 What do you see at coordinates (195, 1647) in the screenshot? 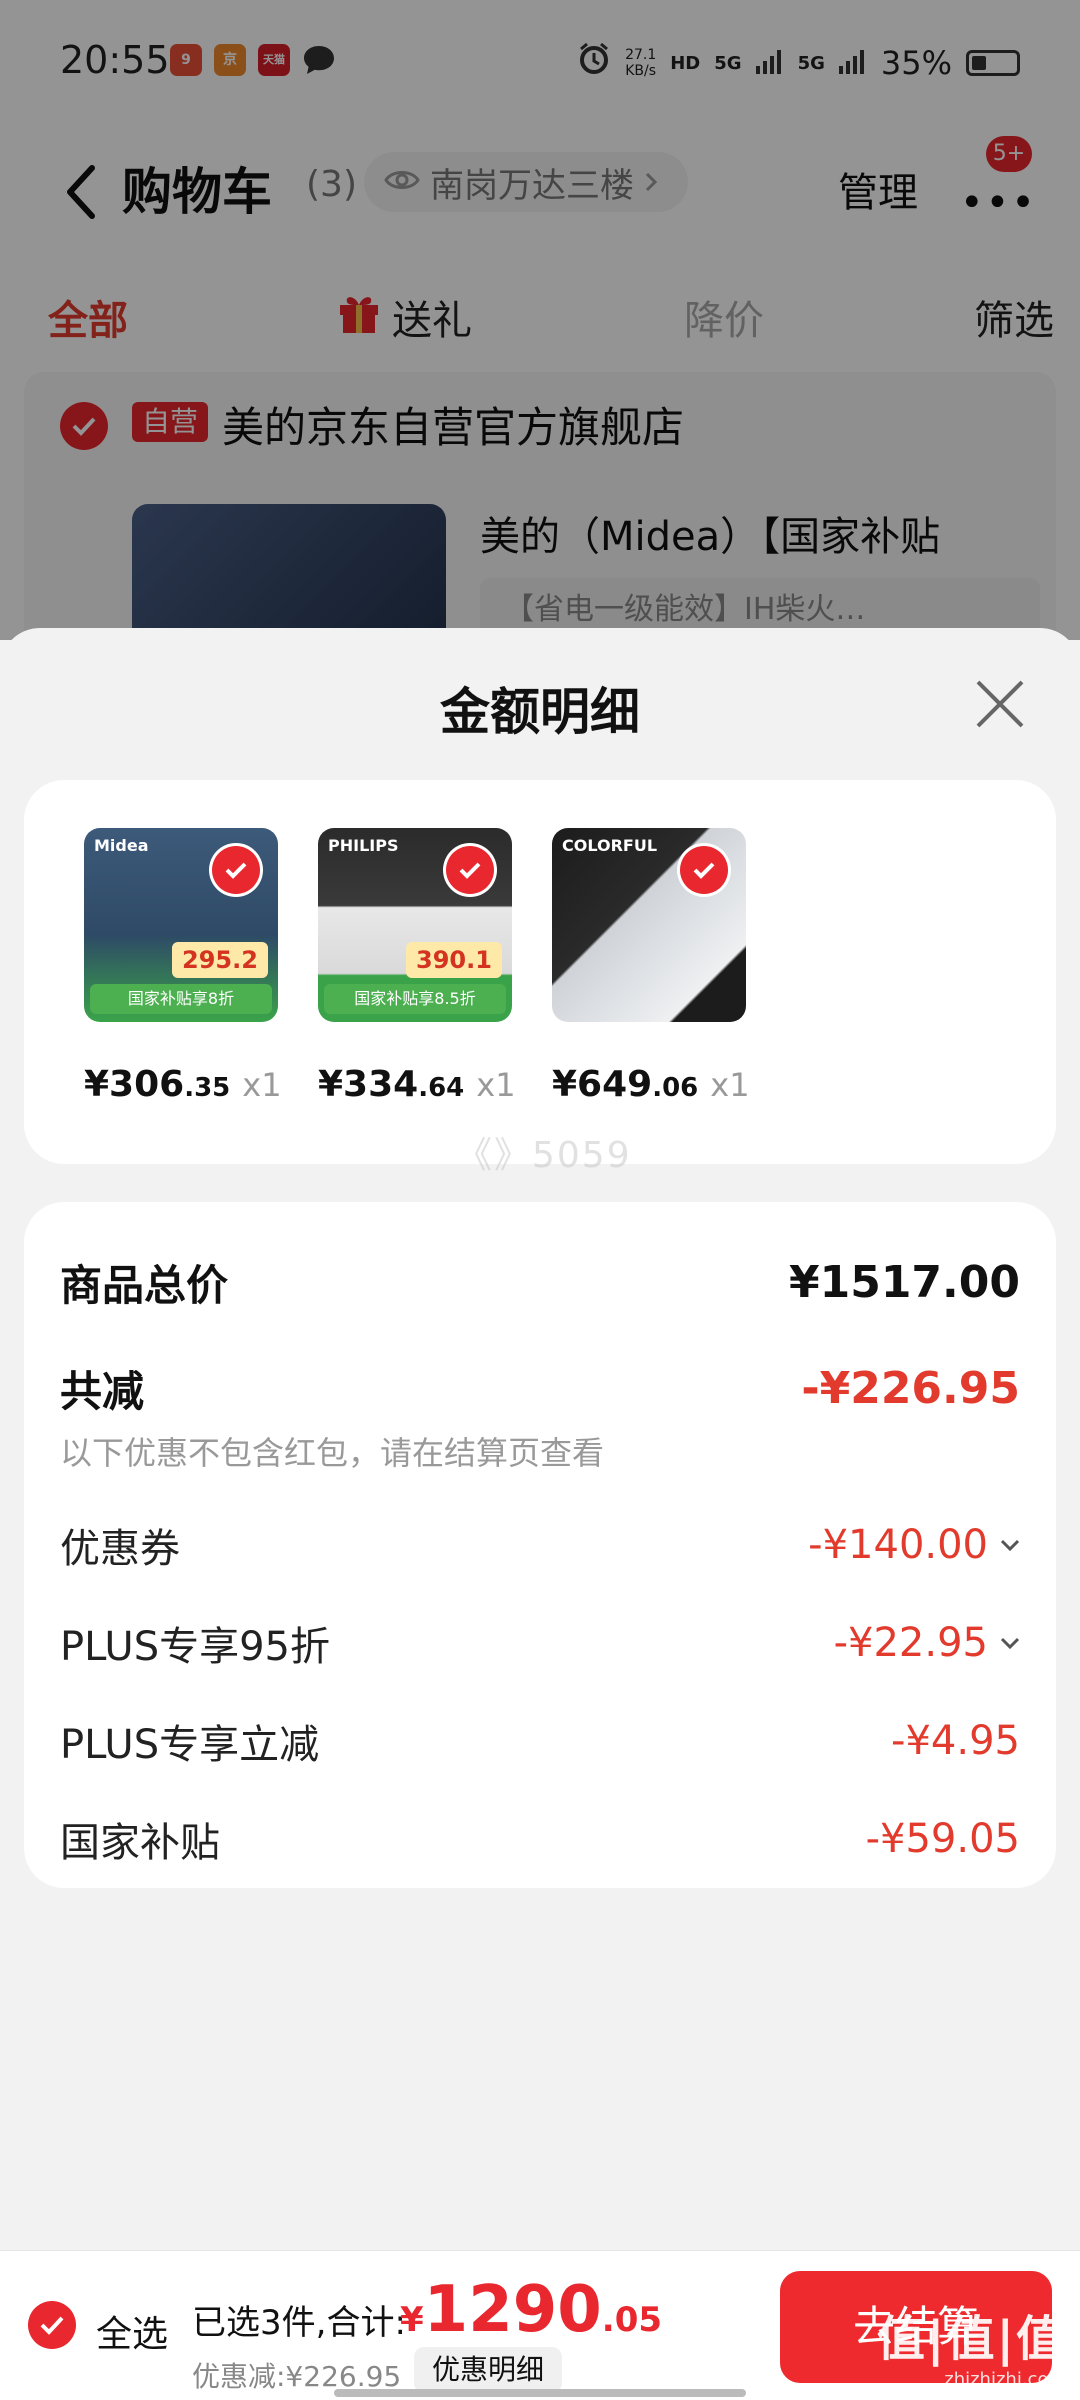
I see `plus-discount-label: PLUS专享95折` at bounding box center [195, 1647].